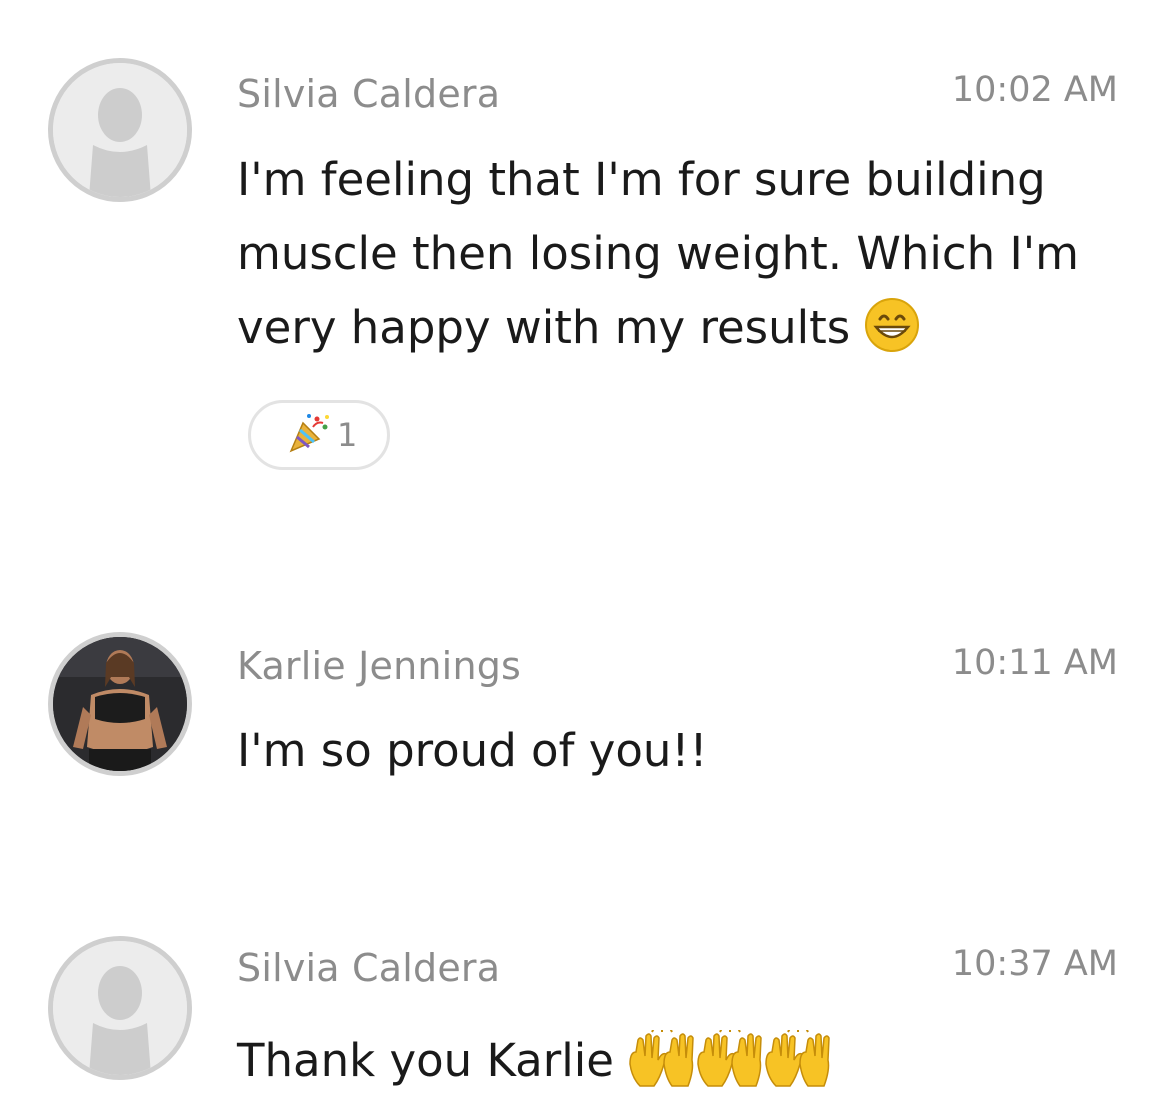 The image size is (1170, 1114). What do you see at coordinates (472, 750) in the screenshot?
I see `message-line: I'm so proud of you!!` at bounding box center [472, 750].